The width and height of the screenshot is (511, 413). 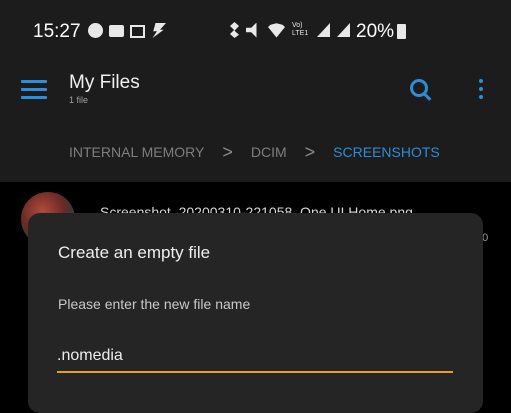 What do you see at coordinates (134, 252) in the screenshot?
I see `dialog-title: Create an empty file` at bounding box center [134, 252].